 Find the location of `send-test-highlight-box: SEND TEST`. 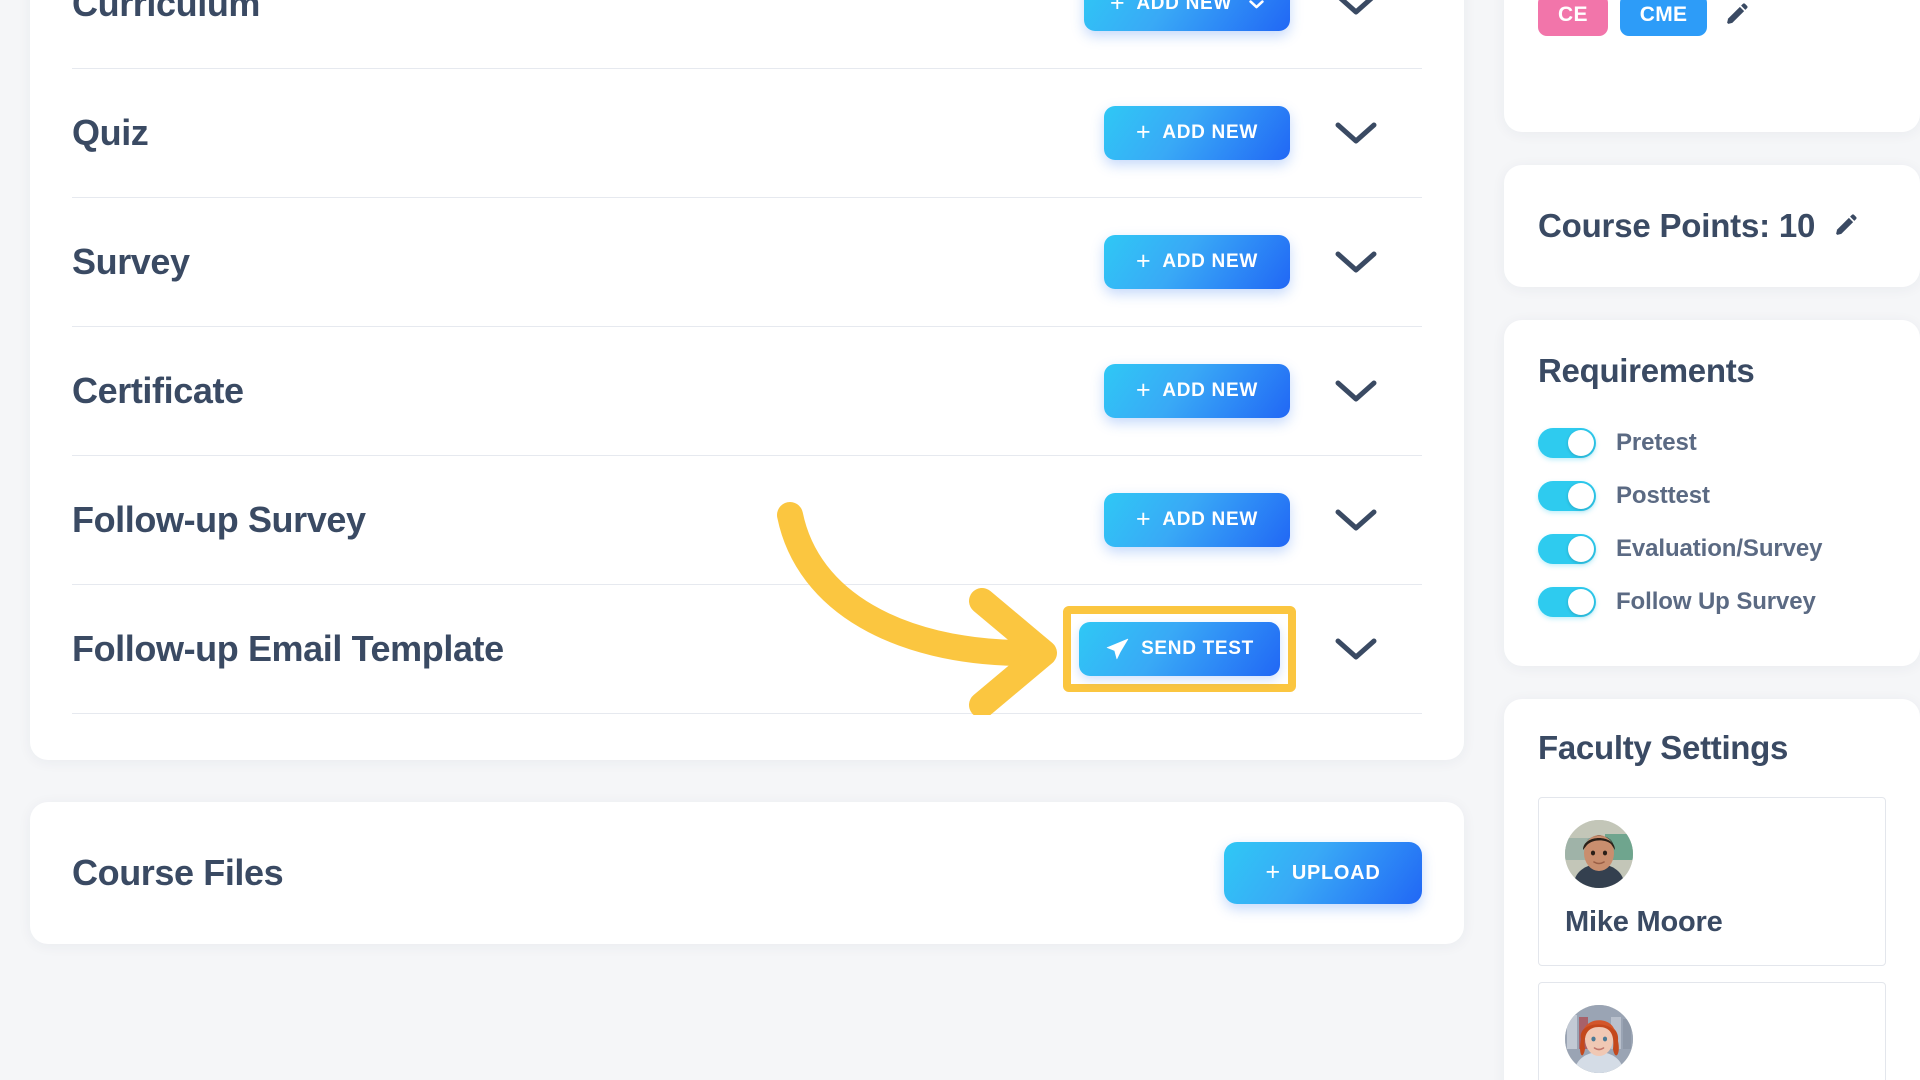

send-test-highlight-box: SEND TEST is located at coordinates (1179, 649).